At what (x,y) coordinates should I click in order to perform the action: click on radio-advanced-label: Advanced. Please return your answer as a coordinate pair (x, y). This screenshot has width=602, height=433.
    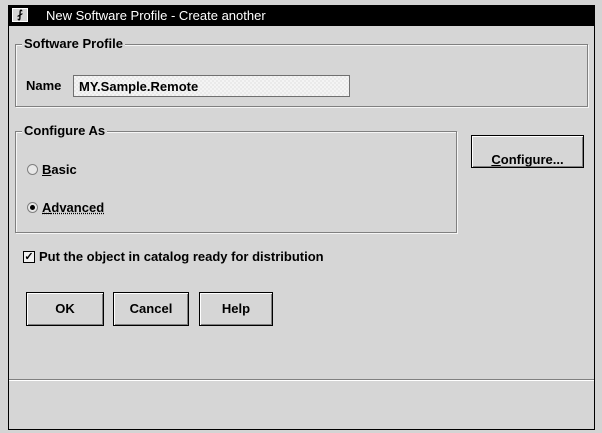
    Looking at the image, I should click on (73, 207).